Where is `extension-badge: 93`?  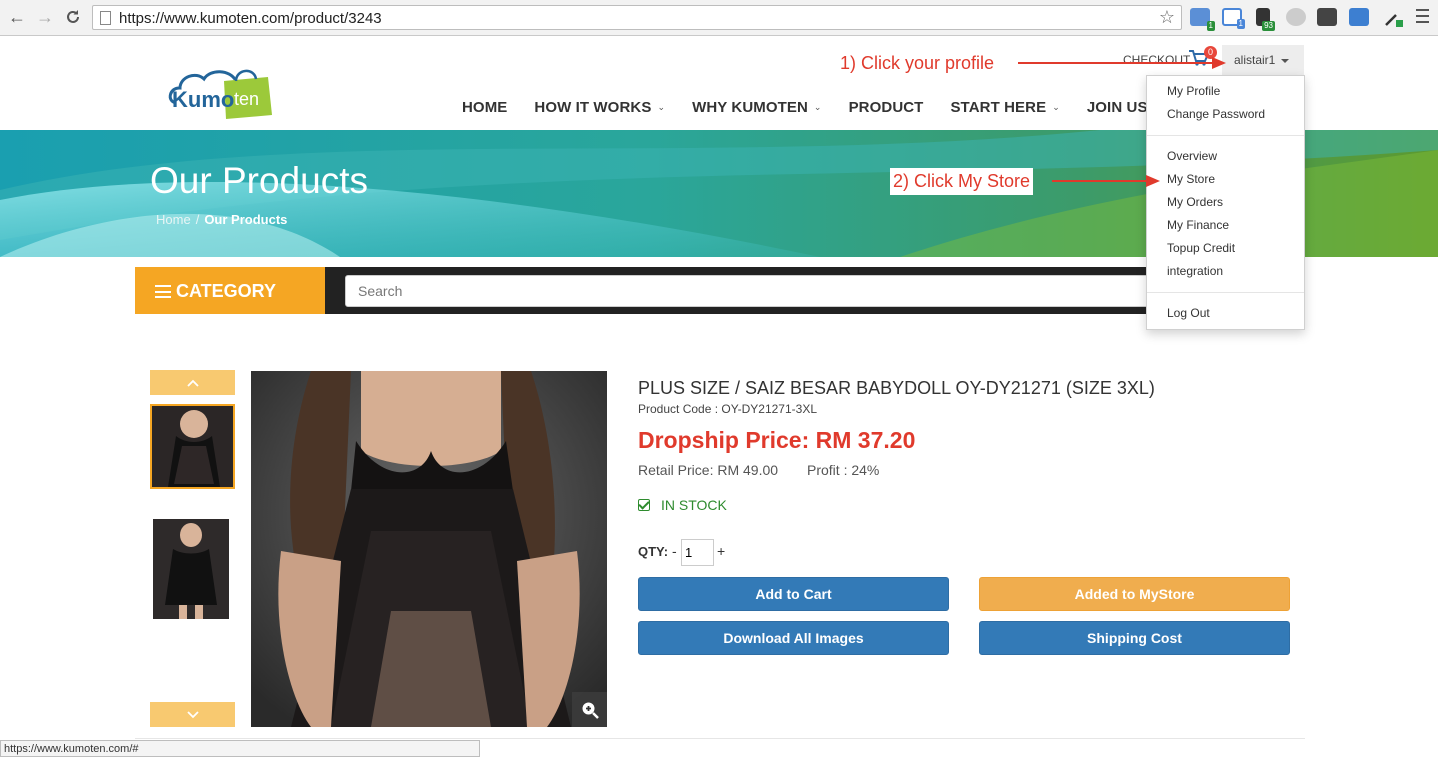 extension-badge: 93 is located at coordinates (1268, 26).